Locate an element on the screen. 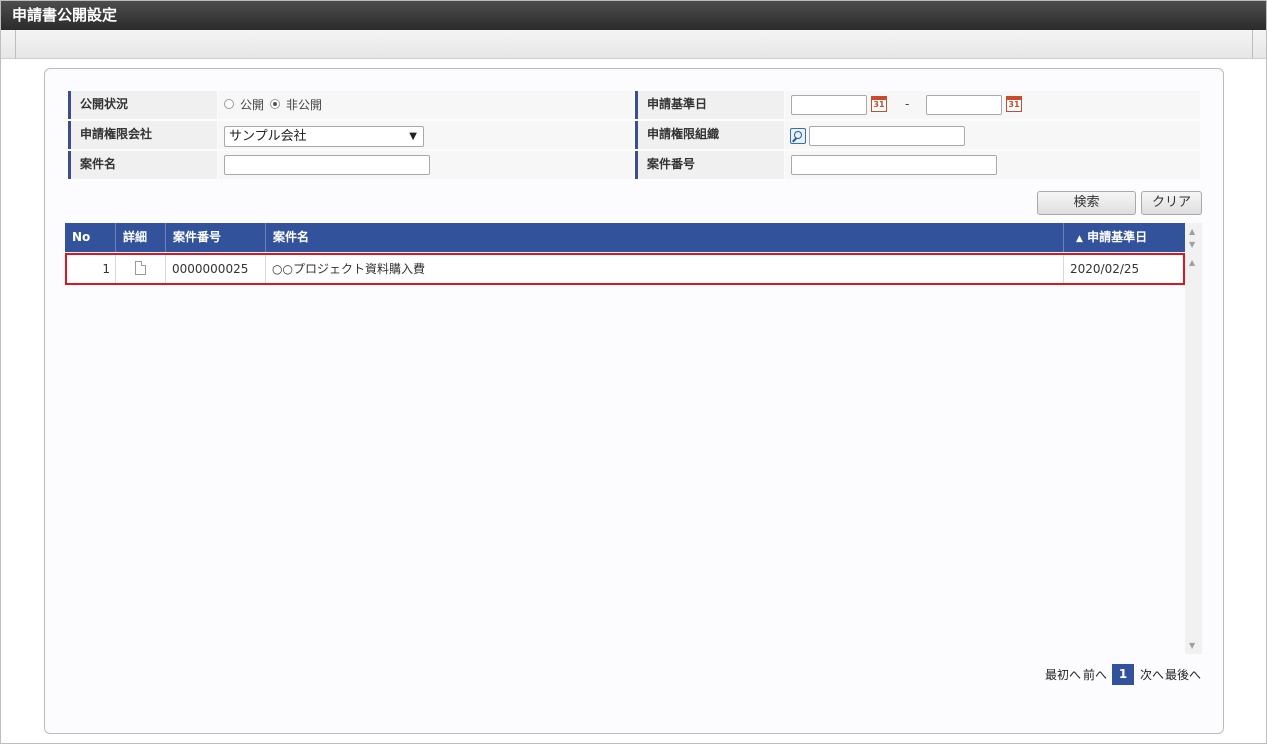 The height and width of the screenshot is (744, 1267). row-no: 1 is located at coordinates (91, 269).